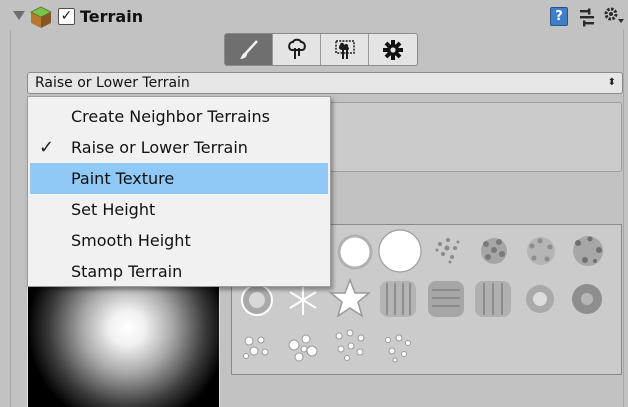 This screenshot has width=628, height=407. I want to click on component-settings-gear-icon, so click(614, 16).